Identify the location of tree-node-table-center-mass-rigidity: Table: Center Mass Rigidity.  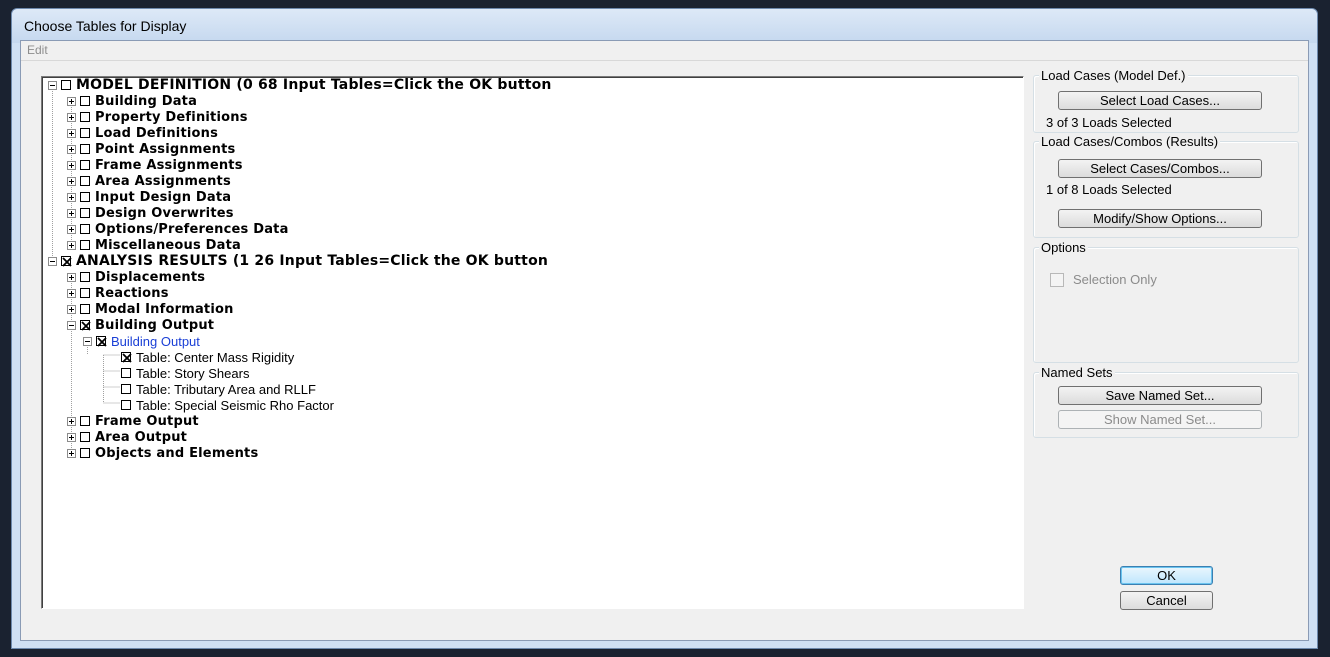
(207, 357).